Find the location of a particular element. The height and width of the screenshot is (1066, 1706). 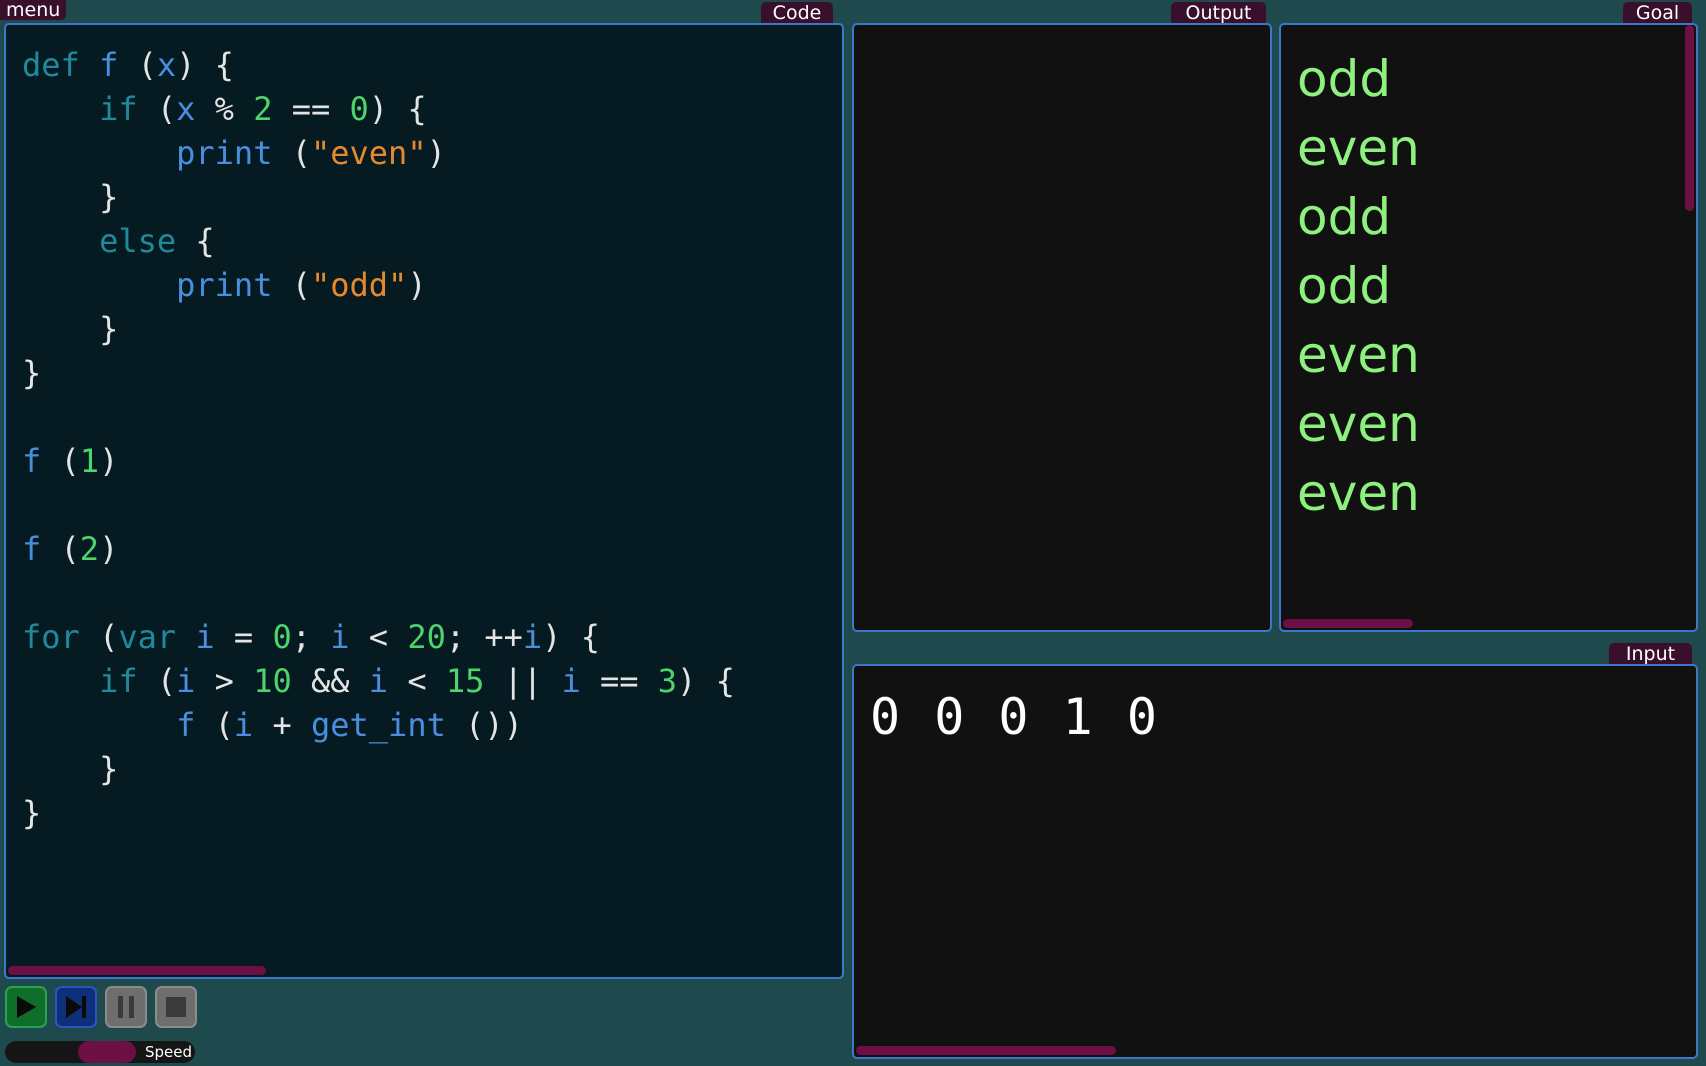

code-line: if (i > 10 && i < 15 || i == 3) { is located at coordinates (378, 681).